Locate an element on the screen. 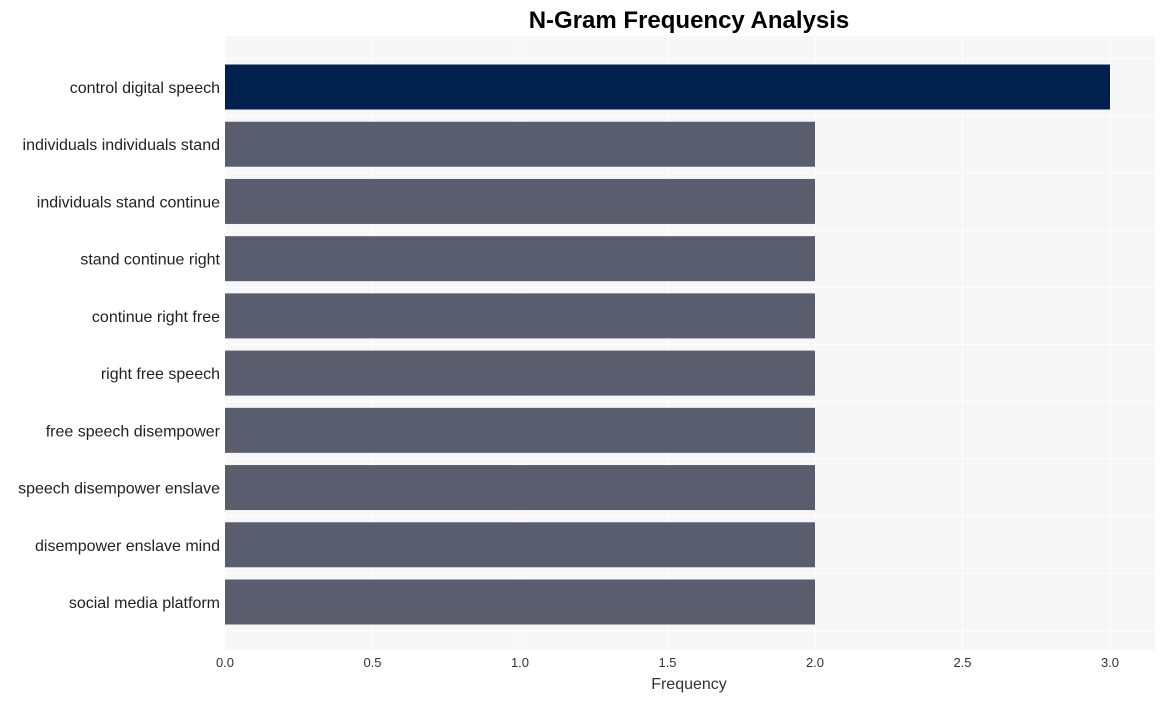 This screenshot has width=1164, height=701. x-axis-label: Frequency is located at coordinates (689, 684).